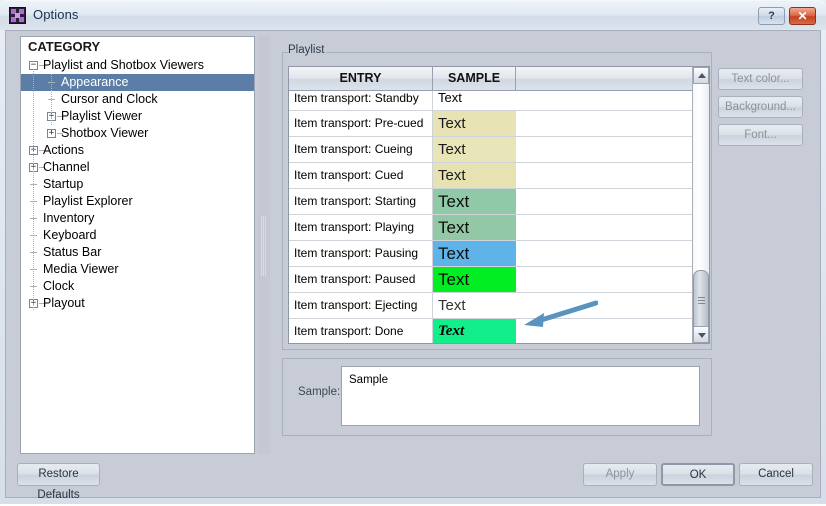  Describe the element at coordinates (105, 133) in the screenshot. I see `tree-item-label: Shotbox Viewer` at that location.